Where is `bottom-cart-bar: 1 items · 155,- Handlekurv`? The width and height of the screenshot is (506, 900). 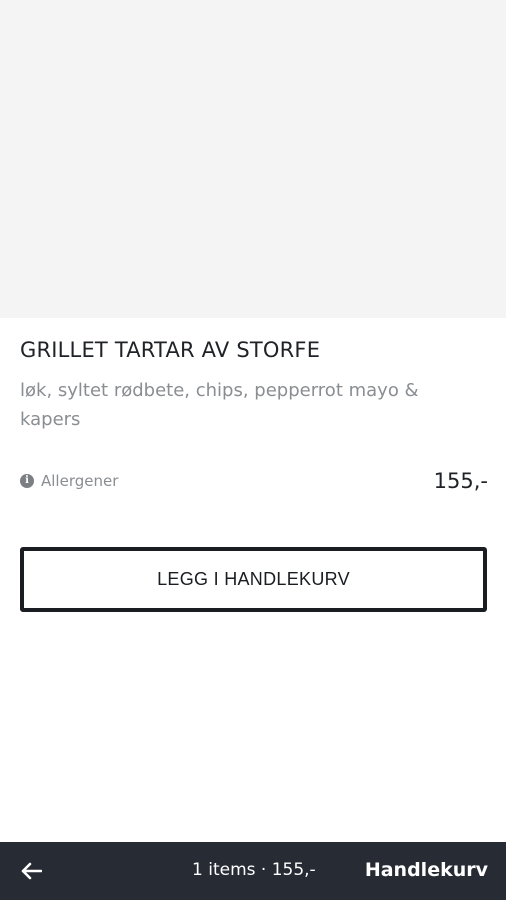
bottom-cart-bar: 1 items · 155,- Handlekurv is located at coordinates (253, 871).